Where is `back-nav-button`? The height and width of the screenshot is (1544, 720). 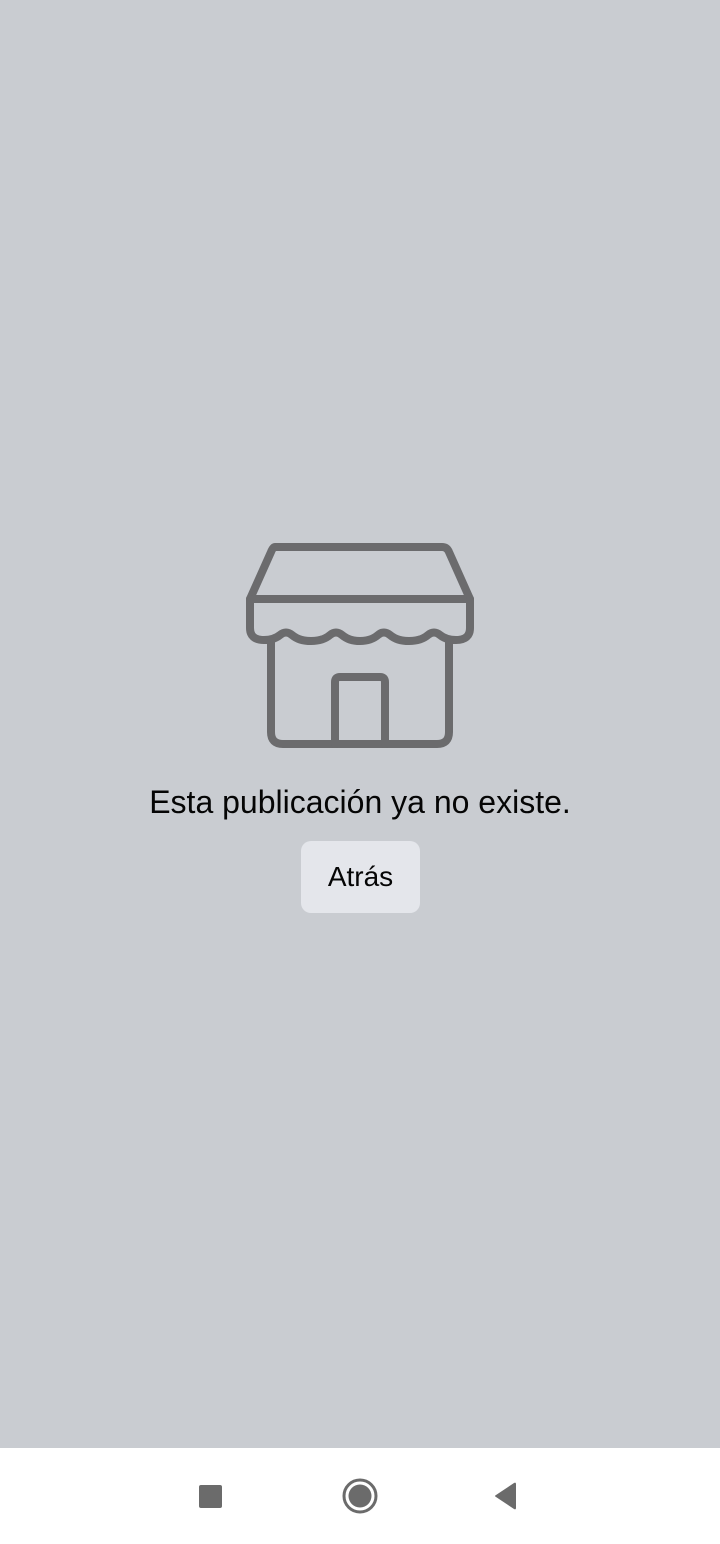
back-nav-button is located at coordinates (506, 1496).